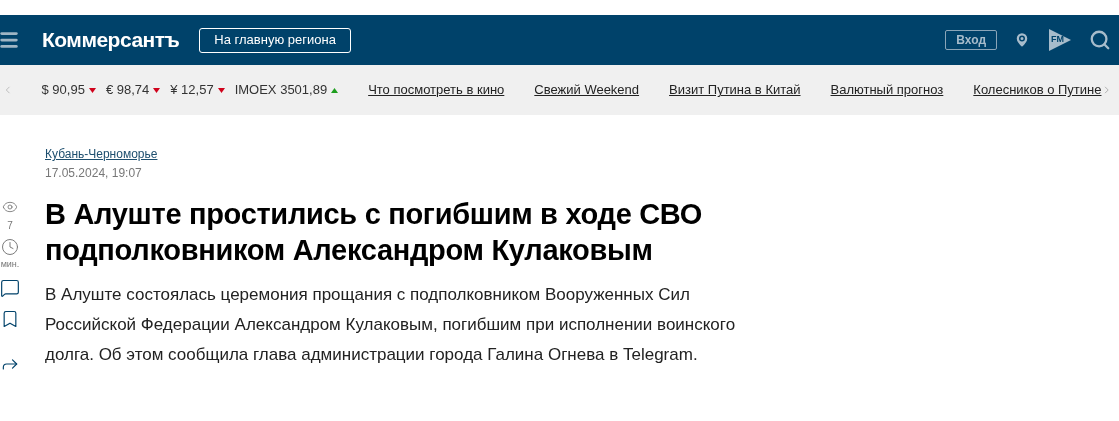 The width and height of the screenshot is (1119, 421). I want to click on views-count: 7, so click(10, 226).